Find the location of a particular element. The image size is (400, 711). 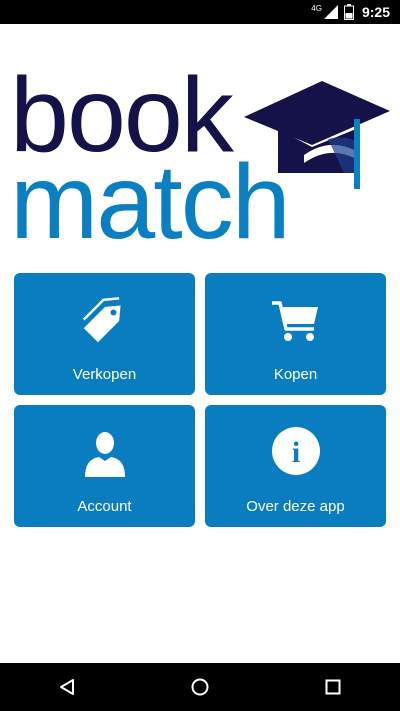

home-icon is located at coordinates (200, 687).